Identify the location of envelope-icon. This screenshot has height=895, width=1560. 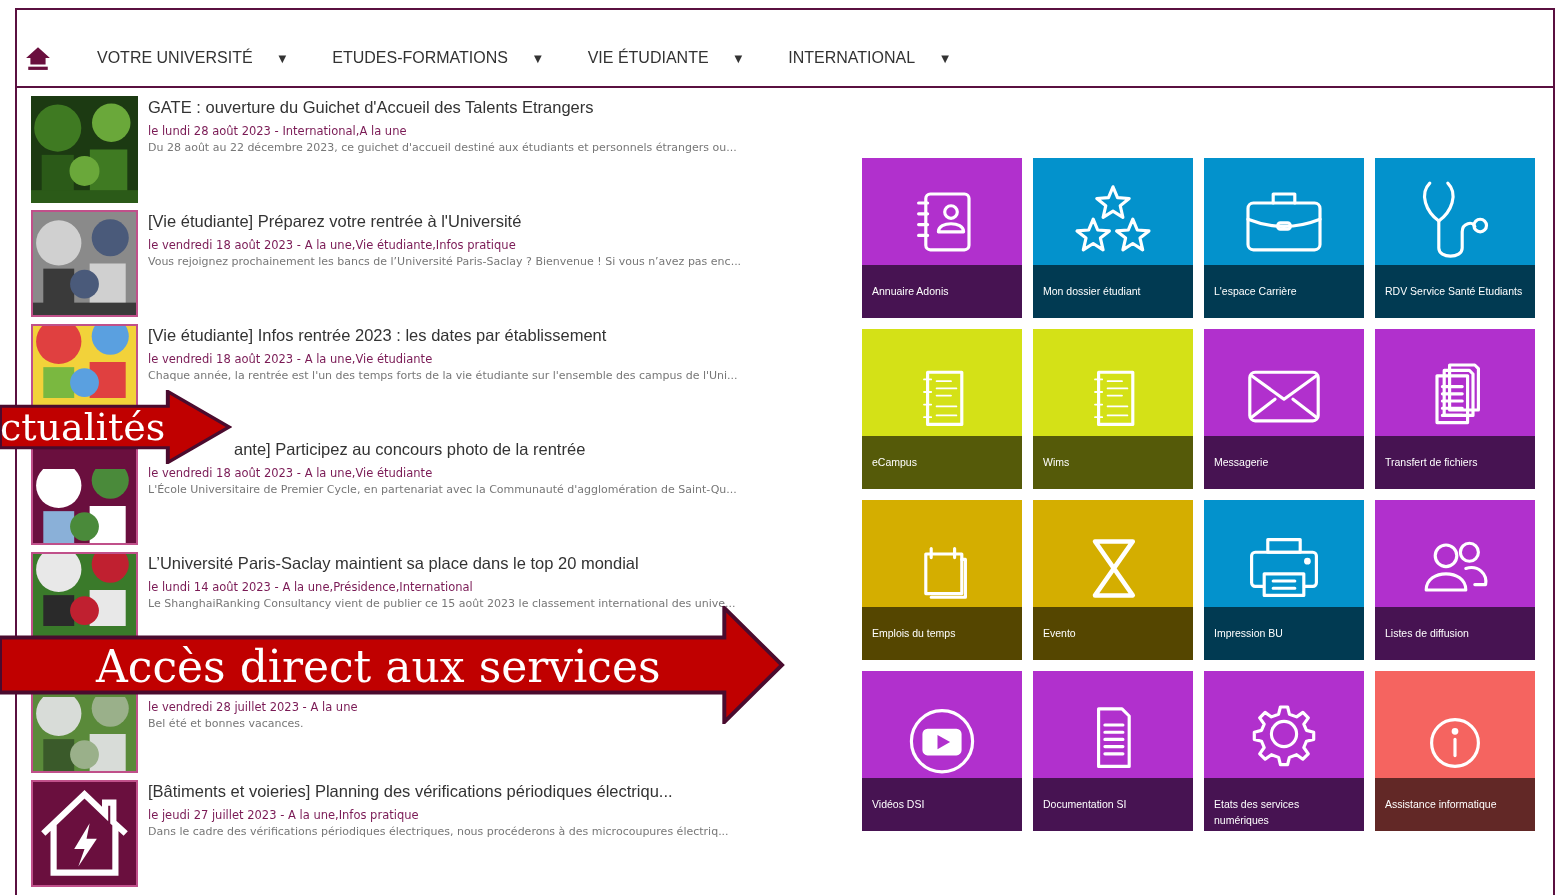
(1284, 396).